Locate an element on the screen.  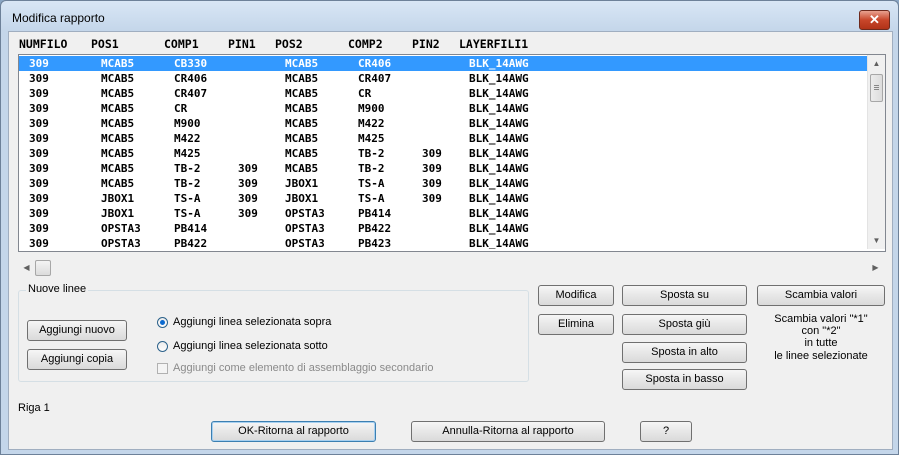
scambia-info-line-2: con "*2" is located at coordinates (821, 331).